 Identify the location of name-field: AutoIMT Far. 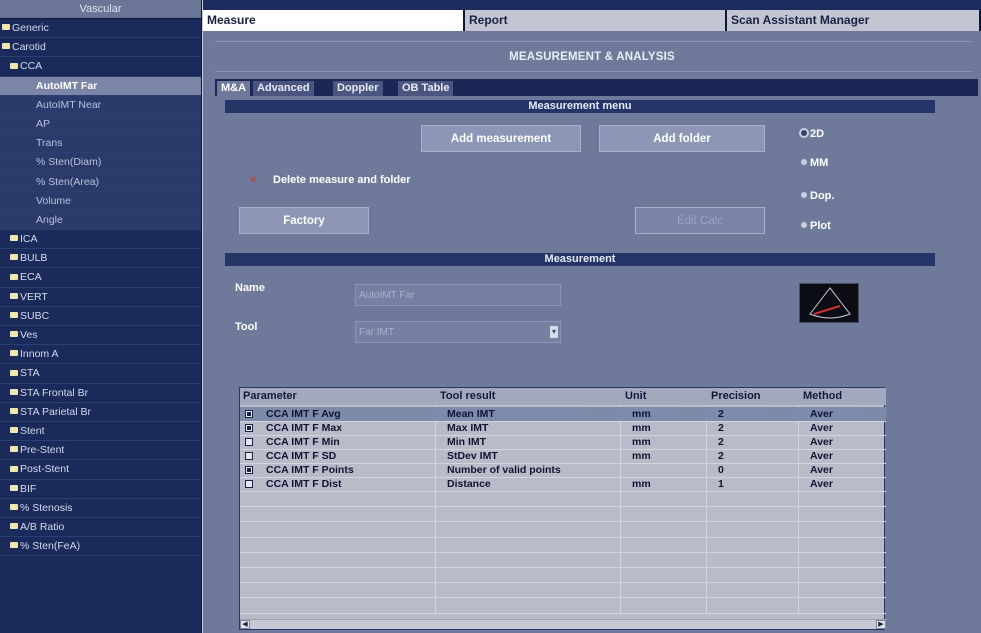
(458, 295).